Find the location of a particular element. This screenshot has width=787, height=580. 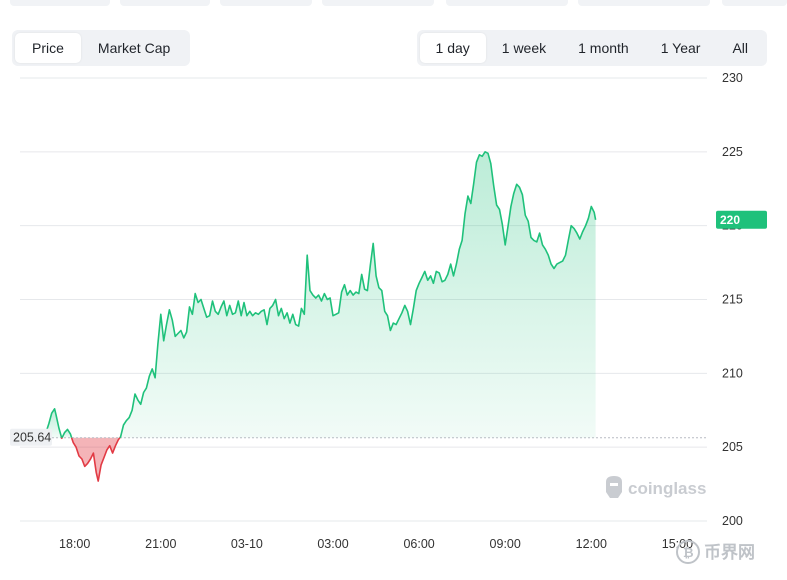

price-line-down is located at coordinates (61, 438).